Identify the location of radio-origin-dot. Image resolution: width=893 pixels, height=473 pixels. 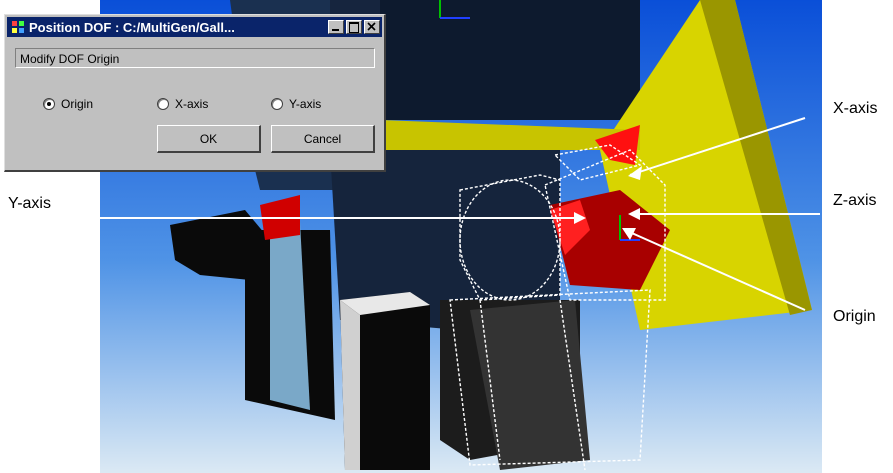
(49, 104).